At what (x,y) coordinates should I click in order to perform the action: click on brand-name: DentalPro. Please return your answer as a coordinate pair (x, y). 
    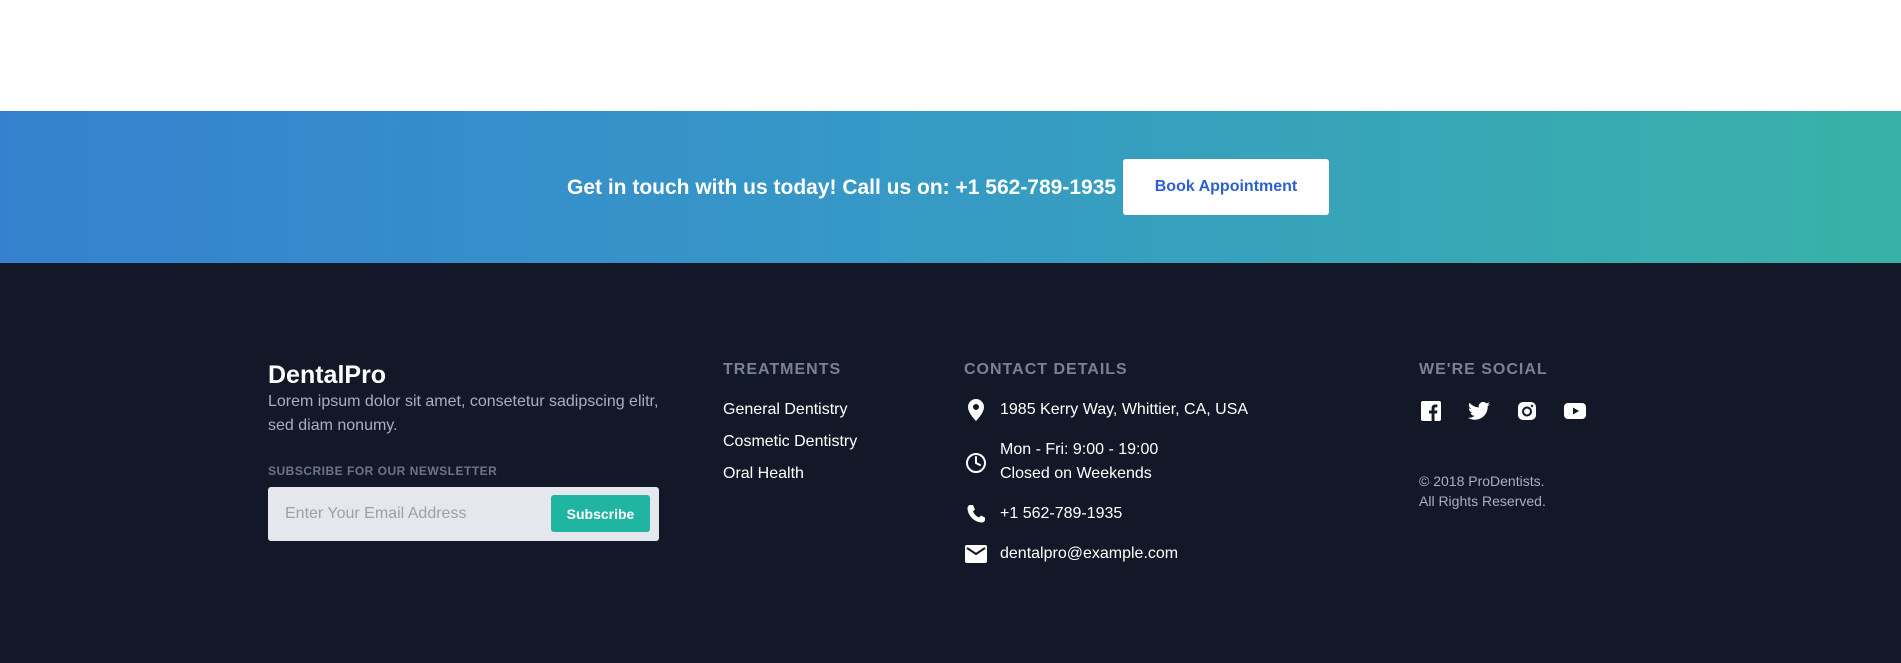
    Looking at the image, I should click on (327, 375).